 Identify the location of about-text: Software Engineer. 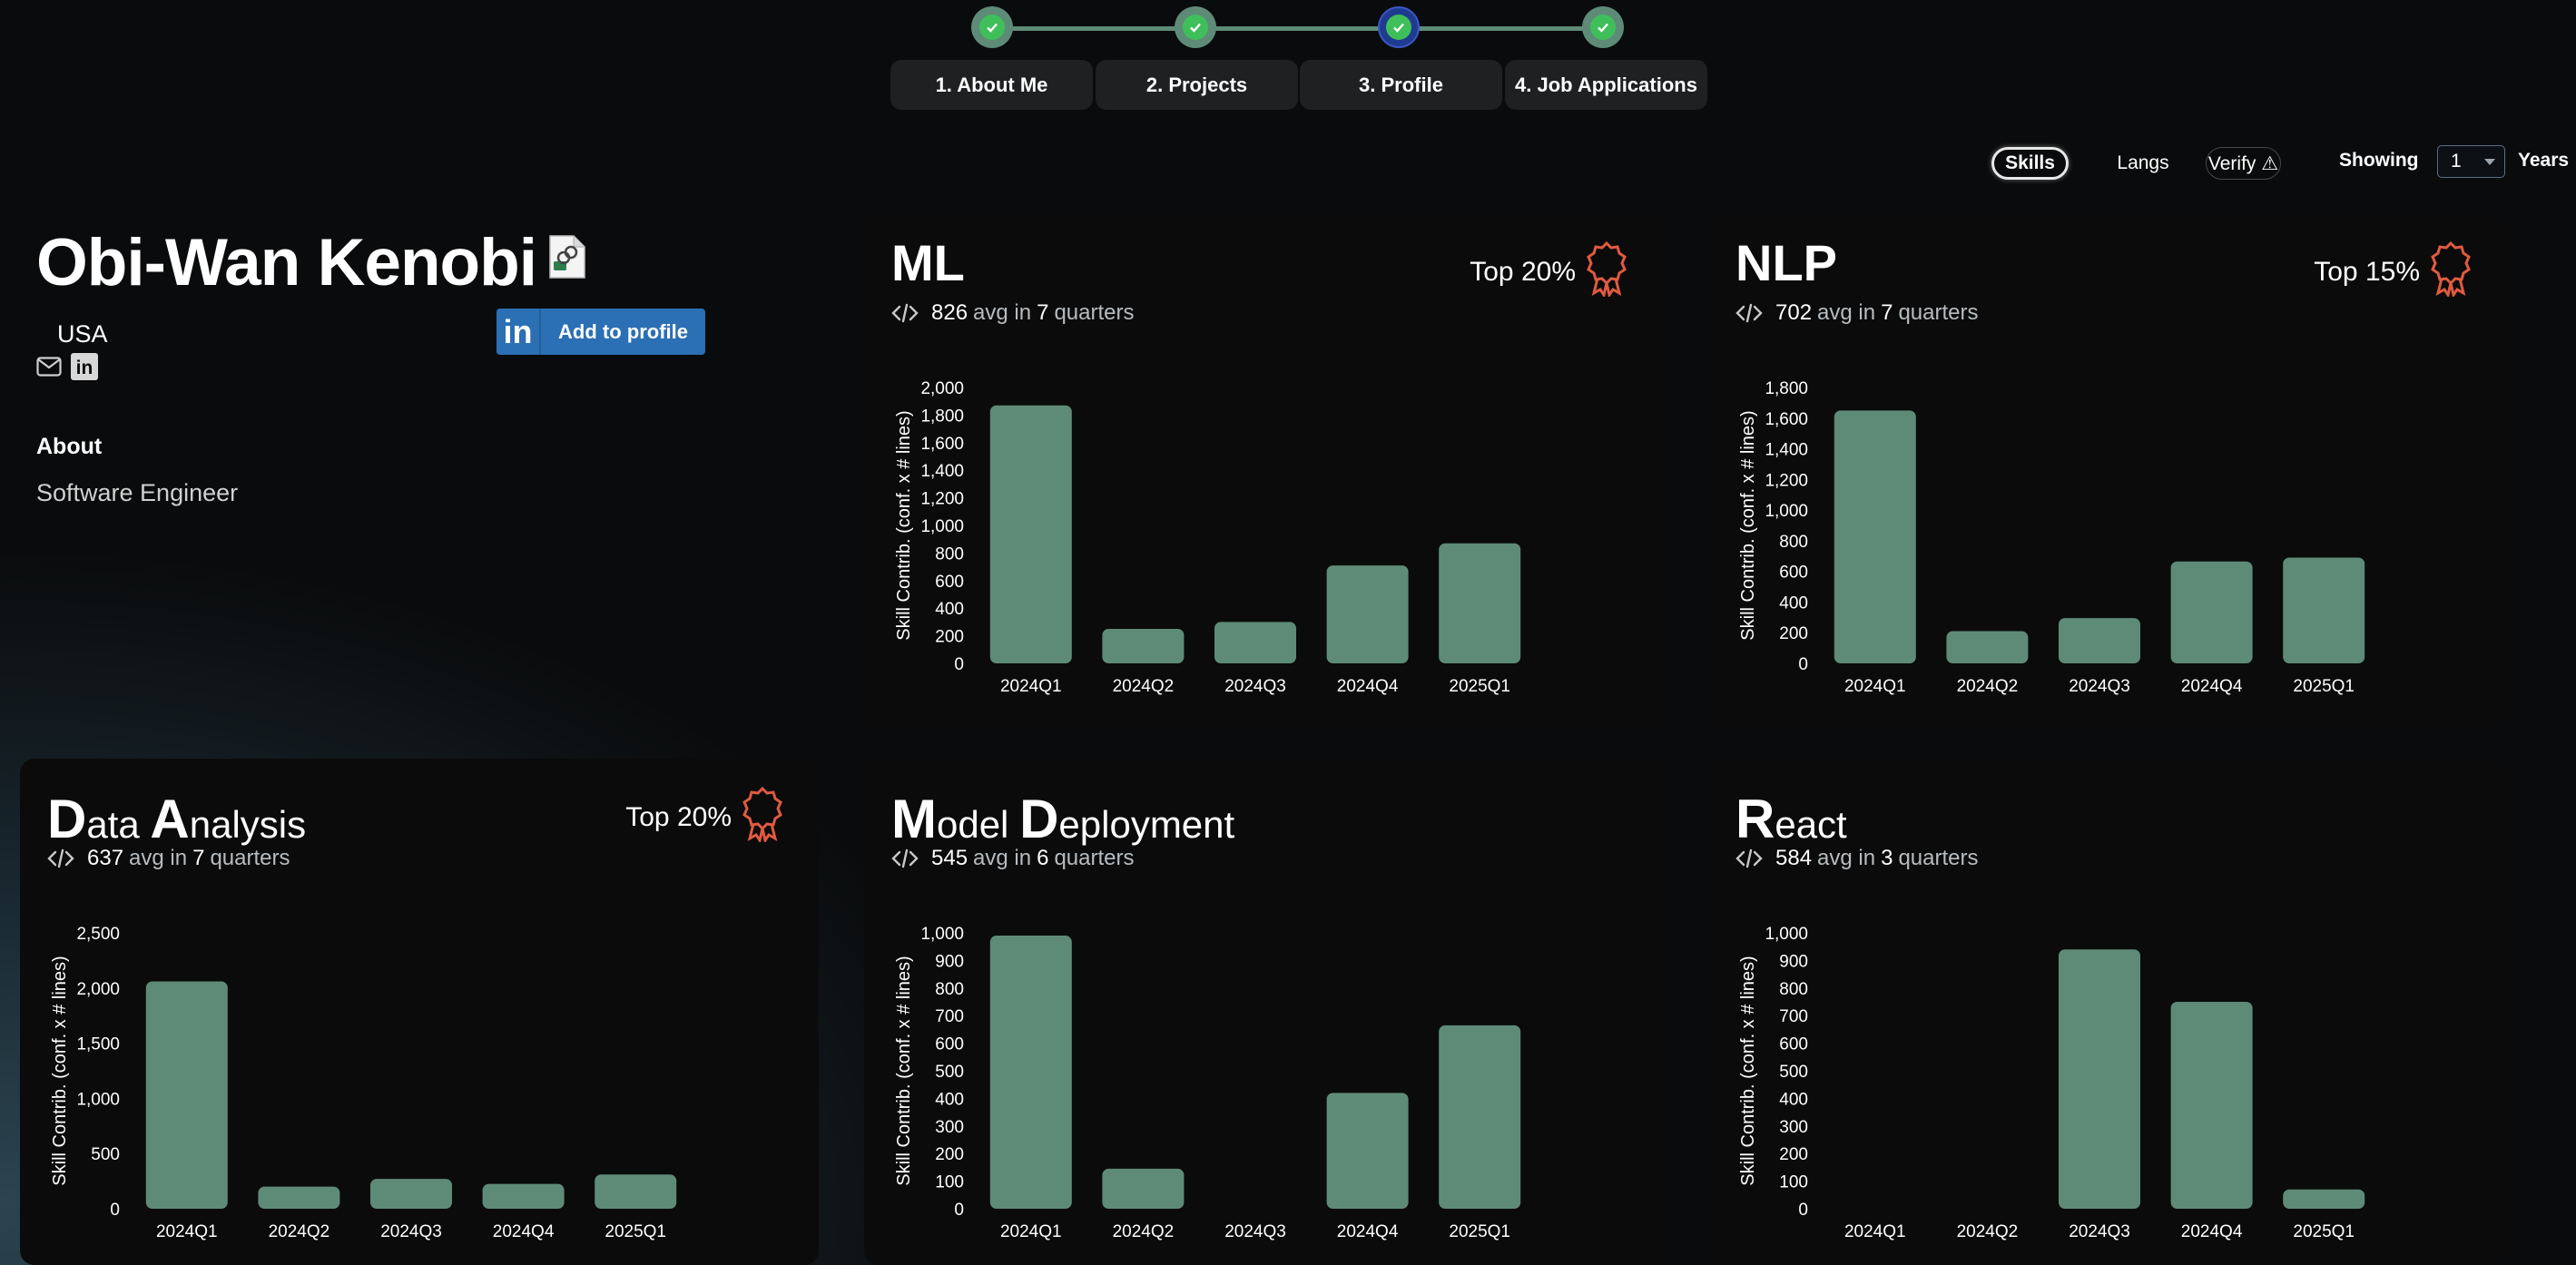
(137, 492).